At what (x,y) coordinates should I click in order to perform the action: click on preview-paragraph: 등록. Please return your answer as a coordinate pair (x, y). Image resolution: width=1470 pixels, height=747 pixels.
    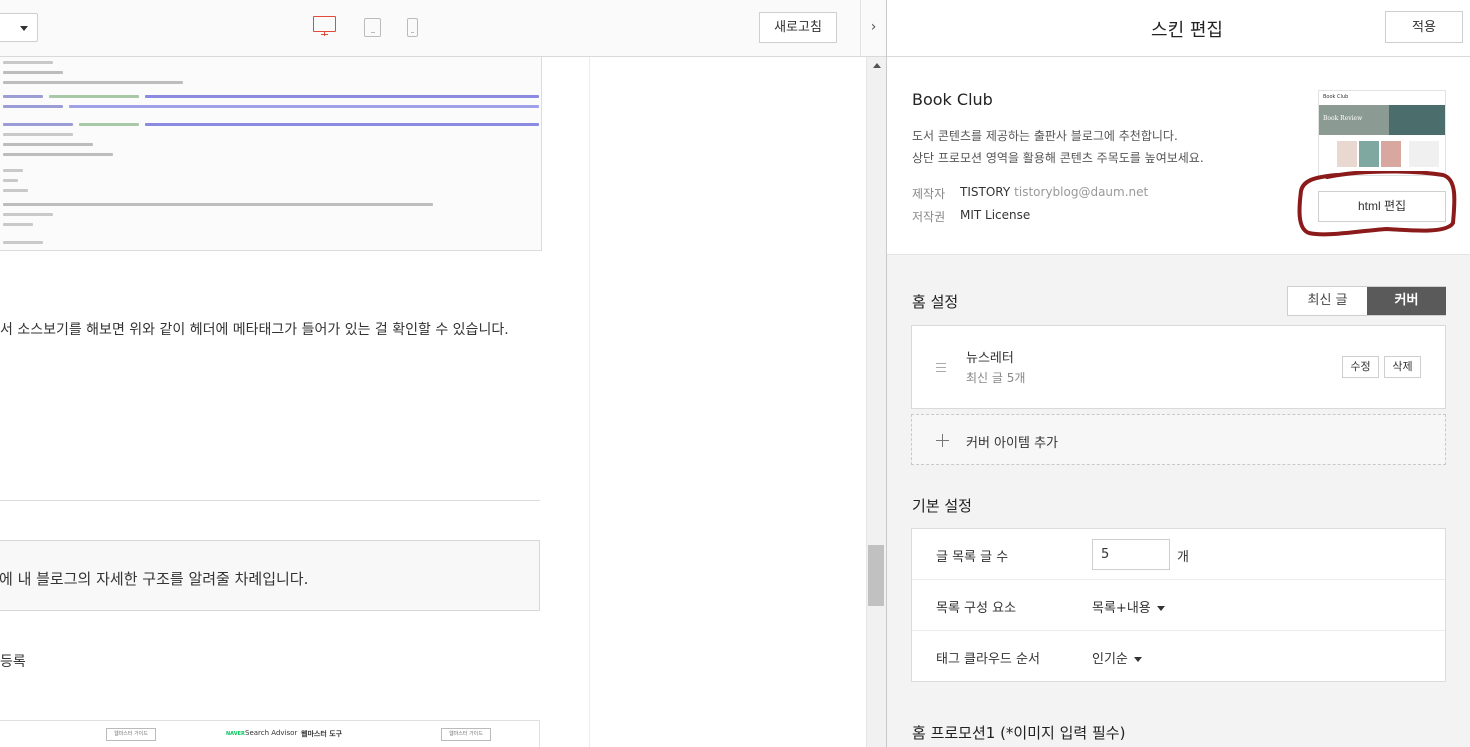
    Looking at the image, I should click on (13, 662).